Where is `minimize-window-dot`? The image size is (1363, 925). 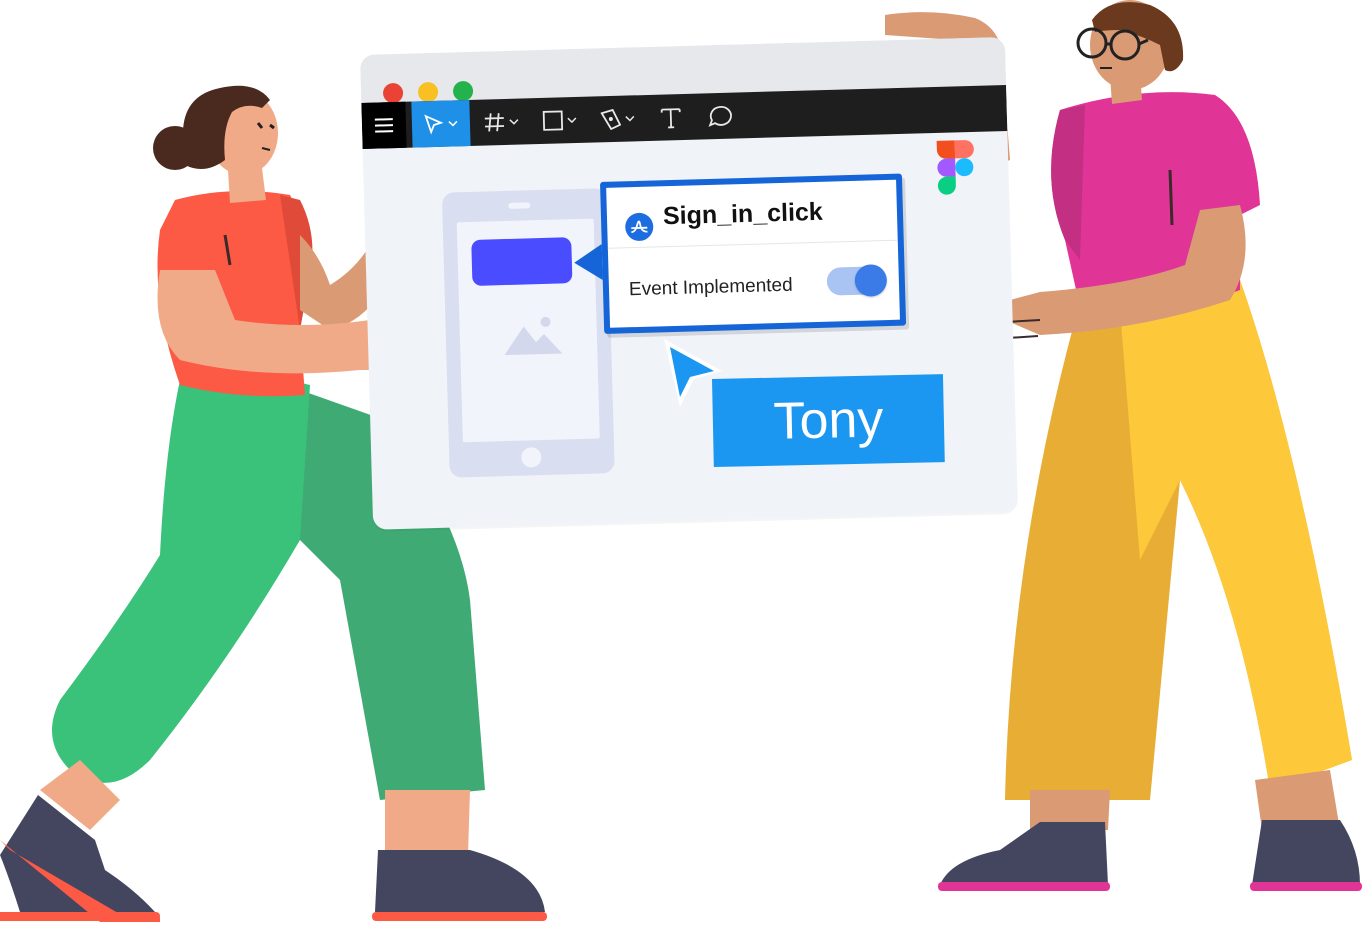
minimize-window-dot is located at coordinates (428, 92).